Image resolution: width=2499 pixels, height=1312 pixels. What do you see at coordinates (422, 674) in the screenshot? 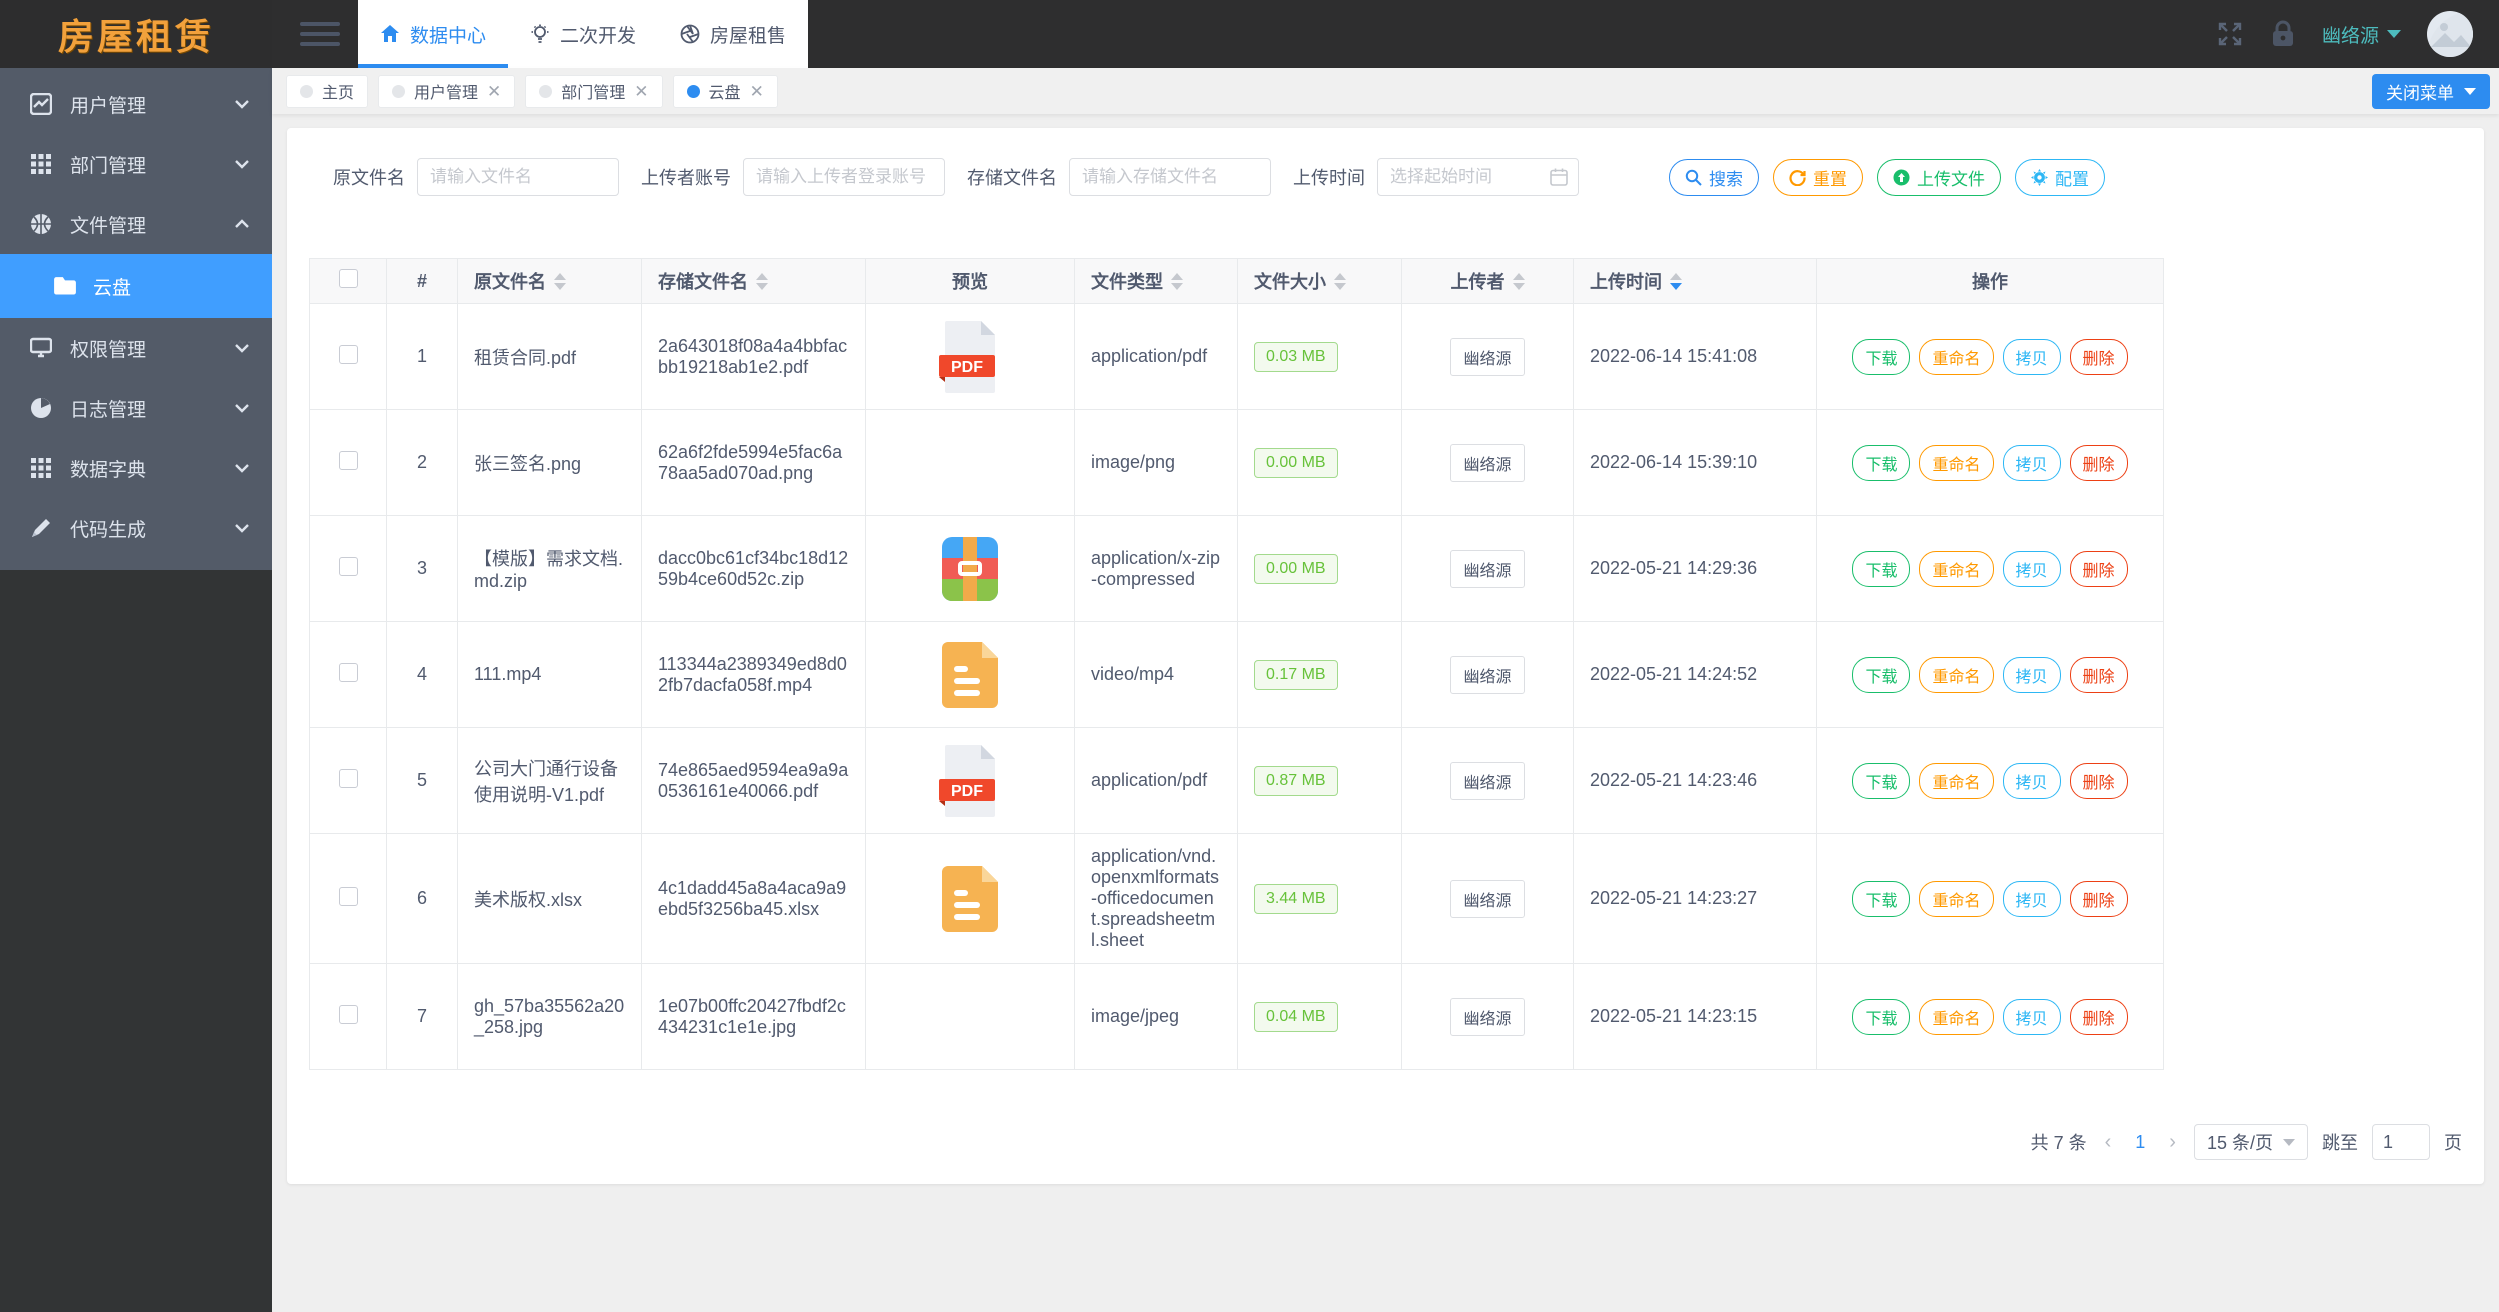
I see `row-index: 4` at bounding box center [422, 674].